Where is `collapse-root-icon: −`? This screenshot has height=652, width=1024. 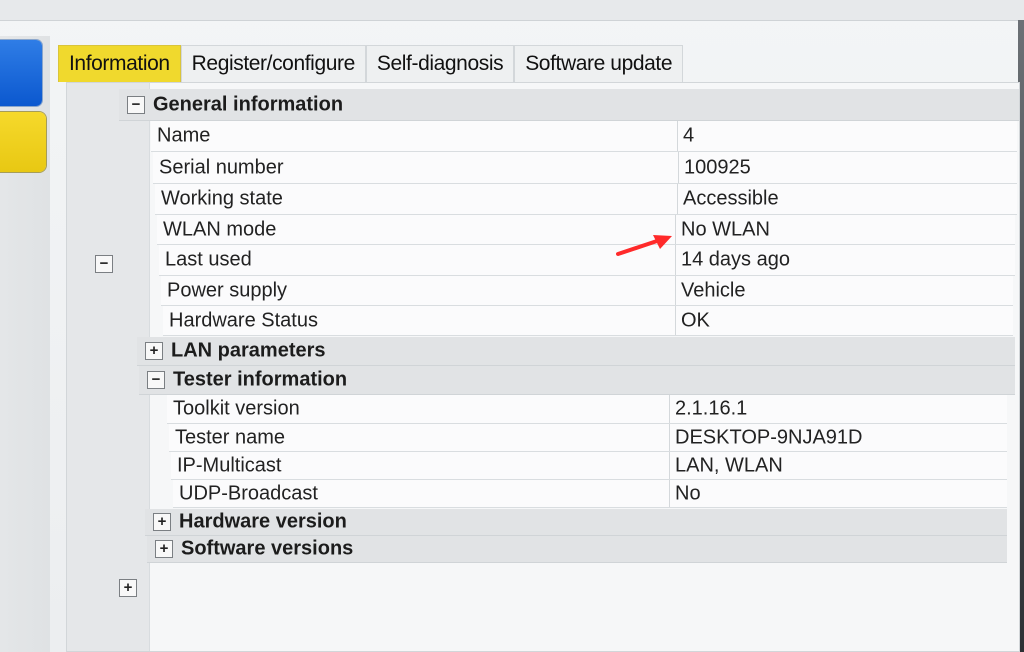 collapse-root-icon: − is located at coordinates (104, 264).